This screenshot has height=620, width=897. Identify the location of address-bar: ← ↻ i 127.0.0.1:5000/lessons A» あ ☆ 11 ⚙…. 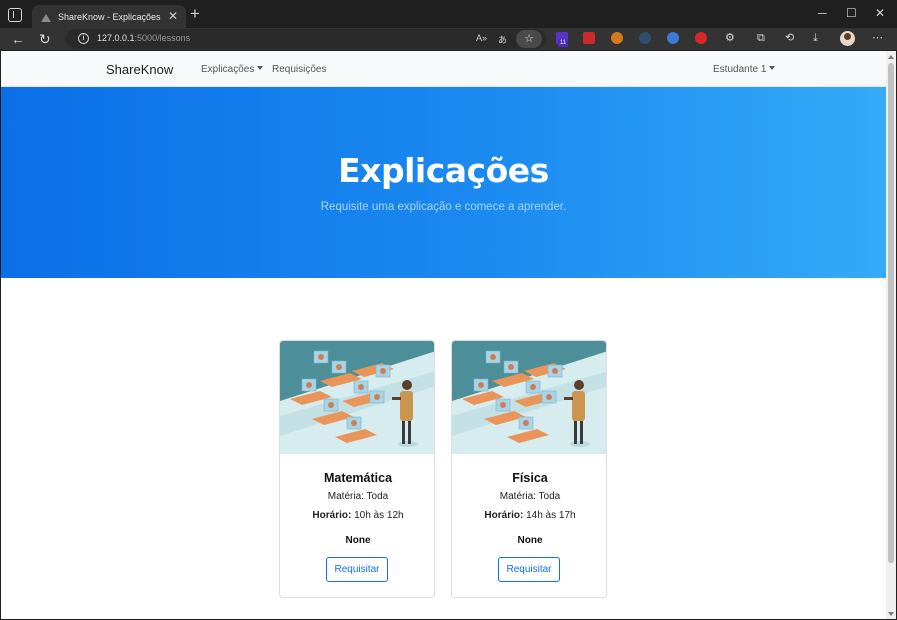
(448, 39).